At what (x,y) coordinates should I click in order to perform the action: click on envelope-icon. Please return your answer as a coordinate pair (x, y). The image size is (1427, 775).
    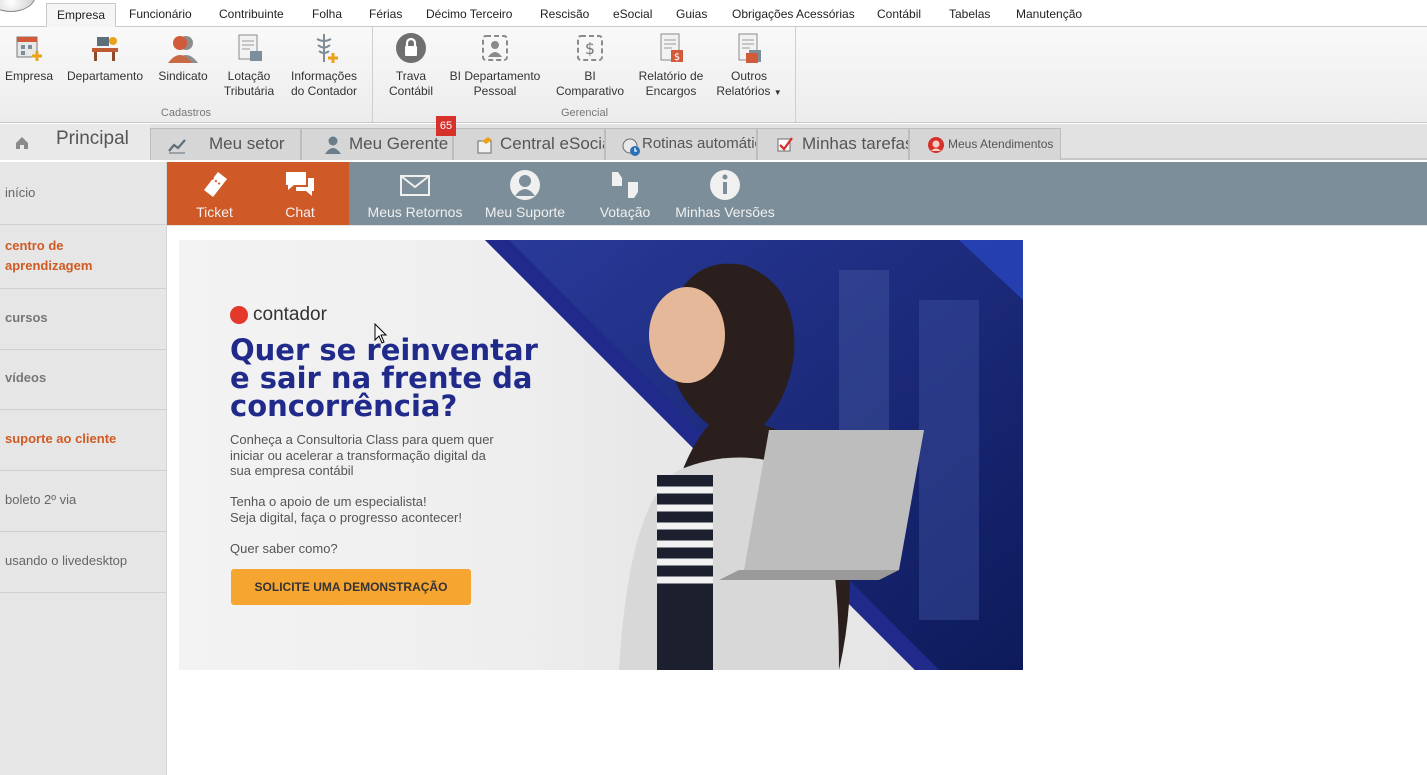
    Looking at the image, I should click on (415, 185).